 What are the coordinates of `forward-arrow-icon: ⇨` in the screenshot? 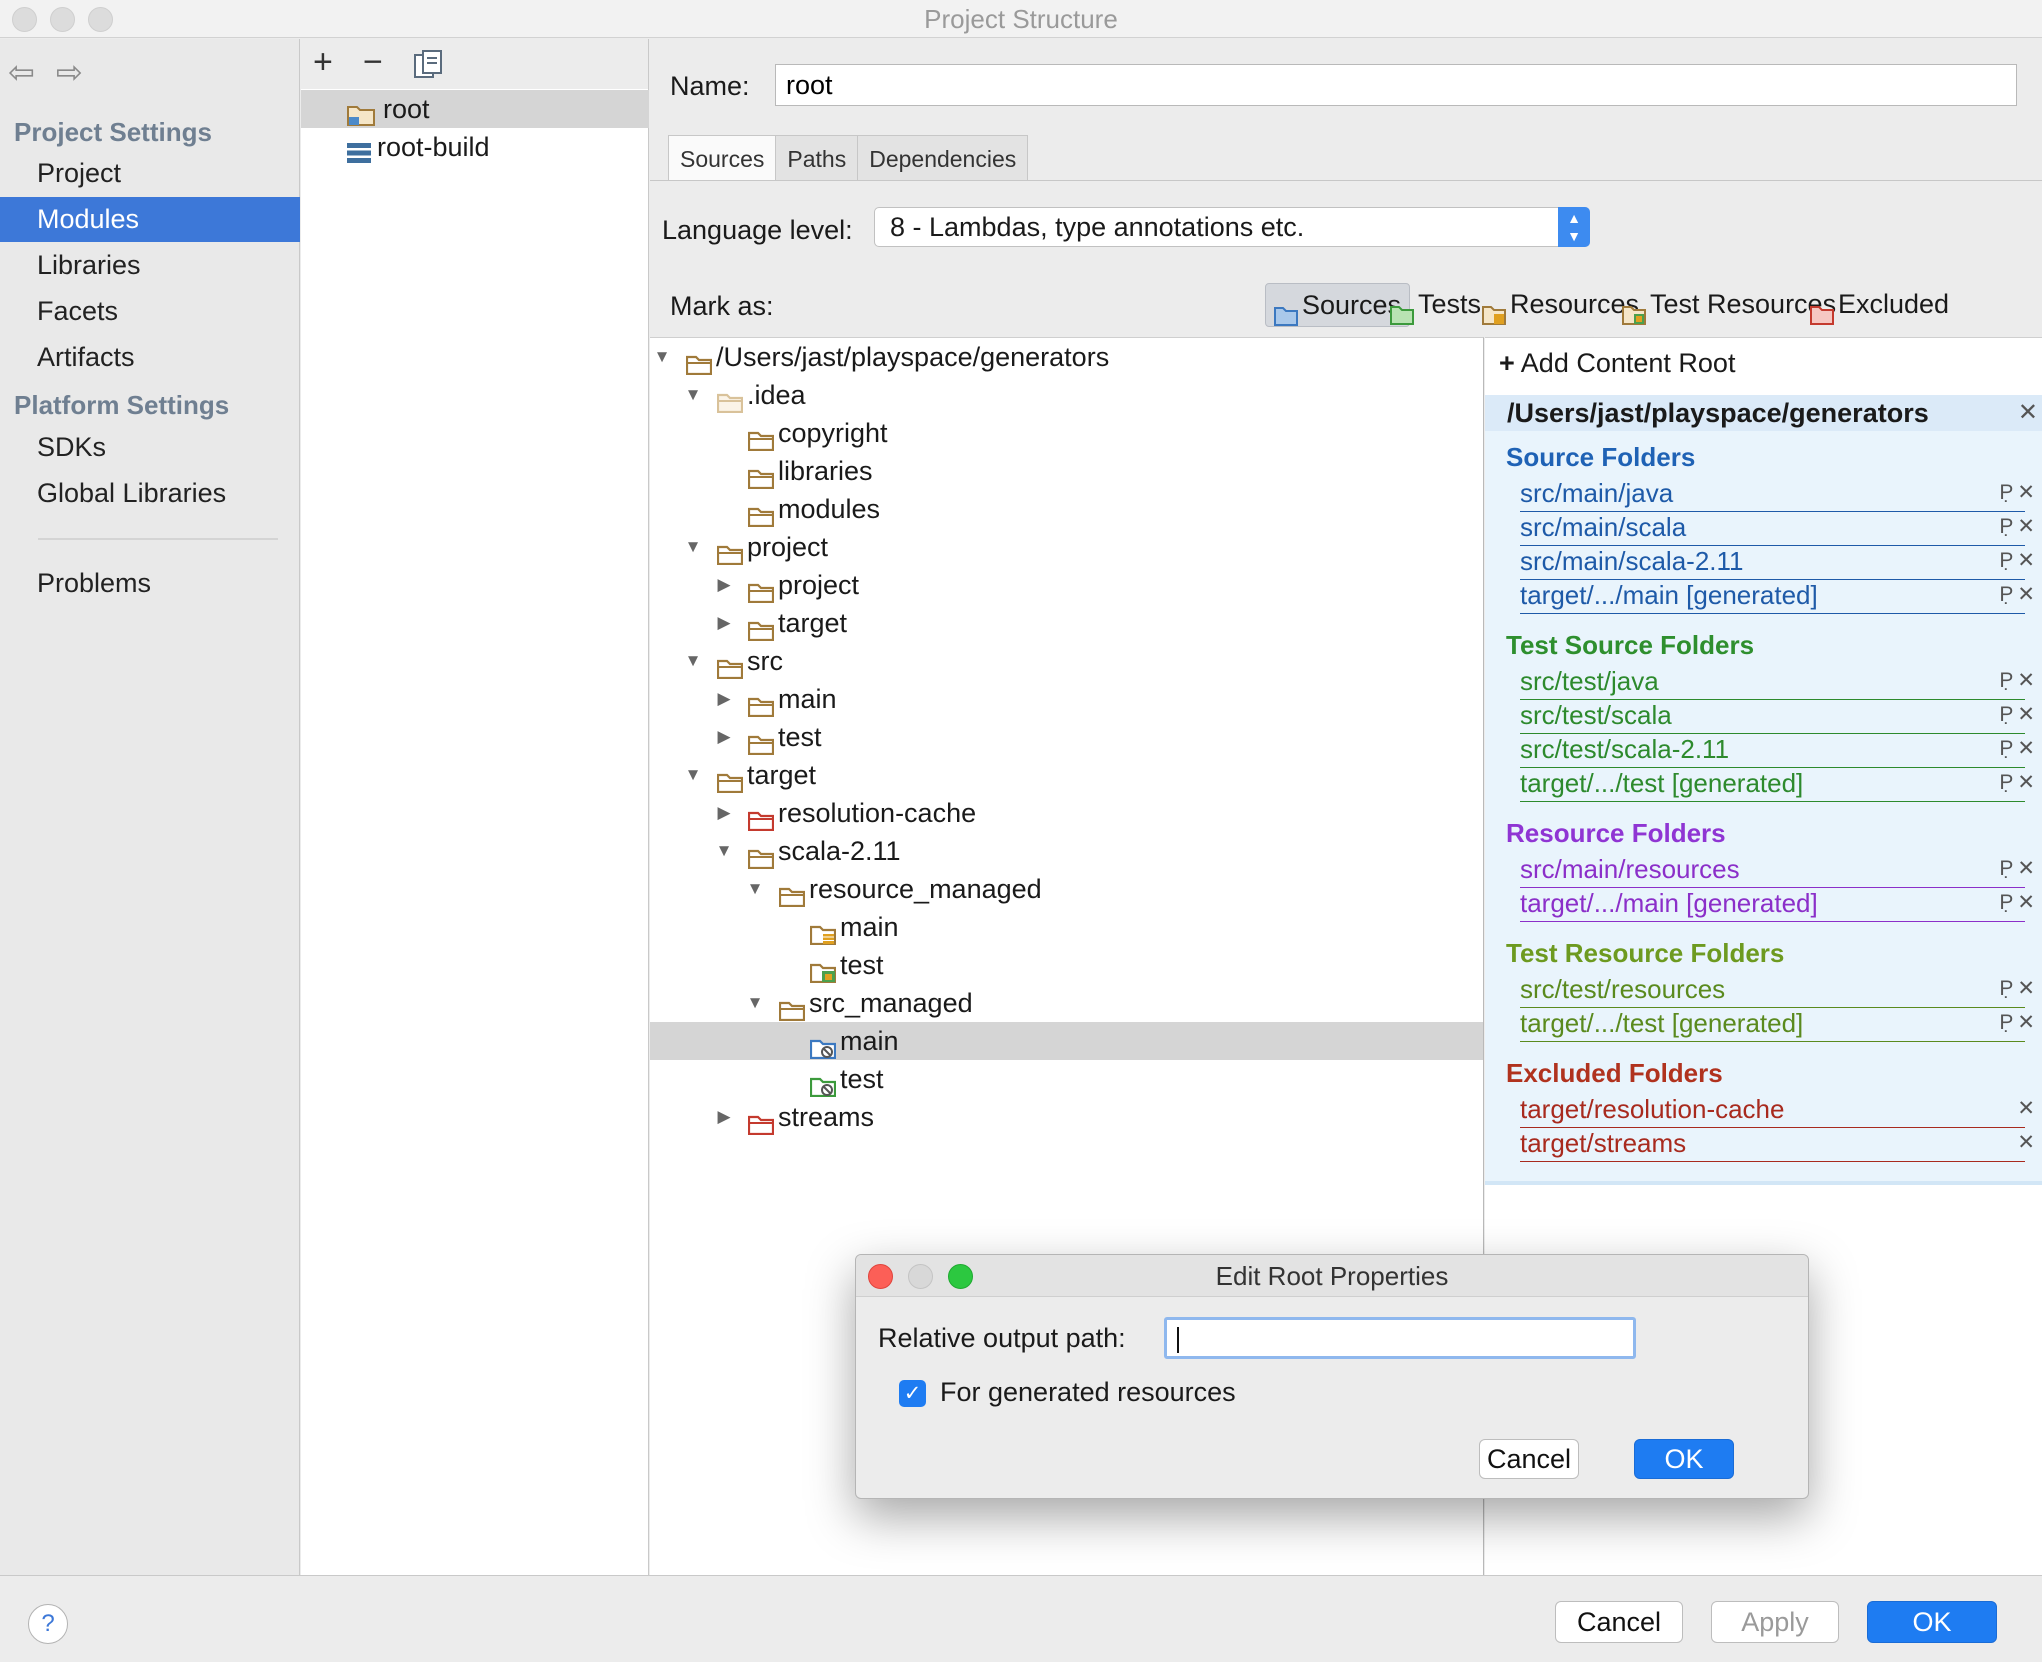 It's located at (69, 72).